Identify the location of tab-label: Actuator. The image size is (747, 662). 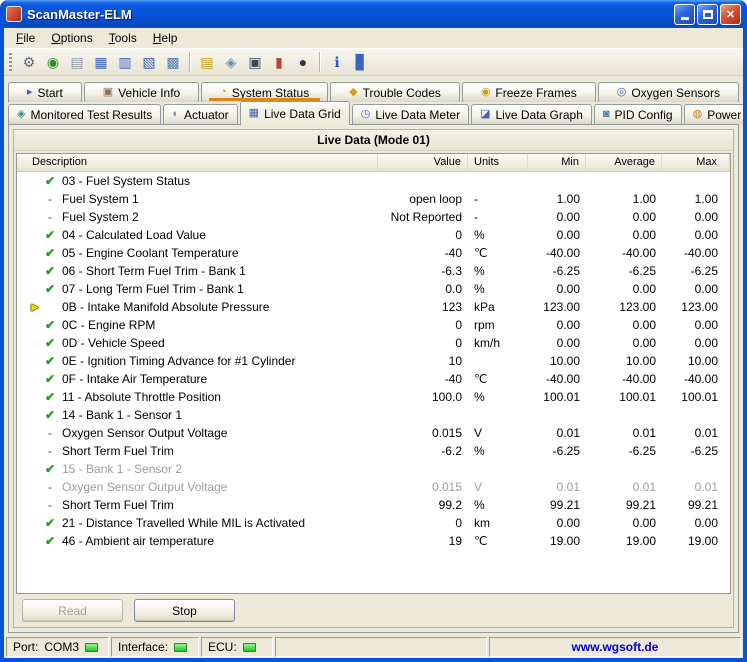
(206, 114).